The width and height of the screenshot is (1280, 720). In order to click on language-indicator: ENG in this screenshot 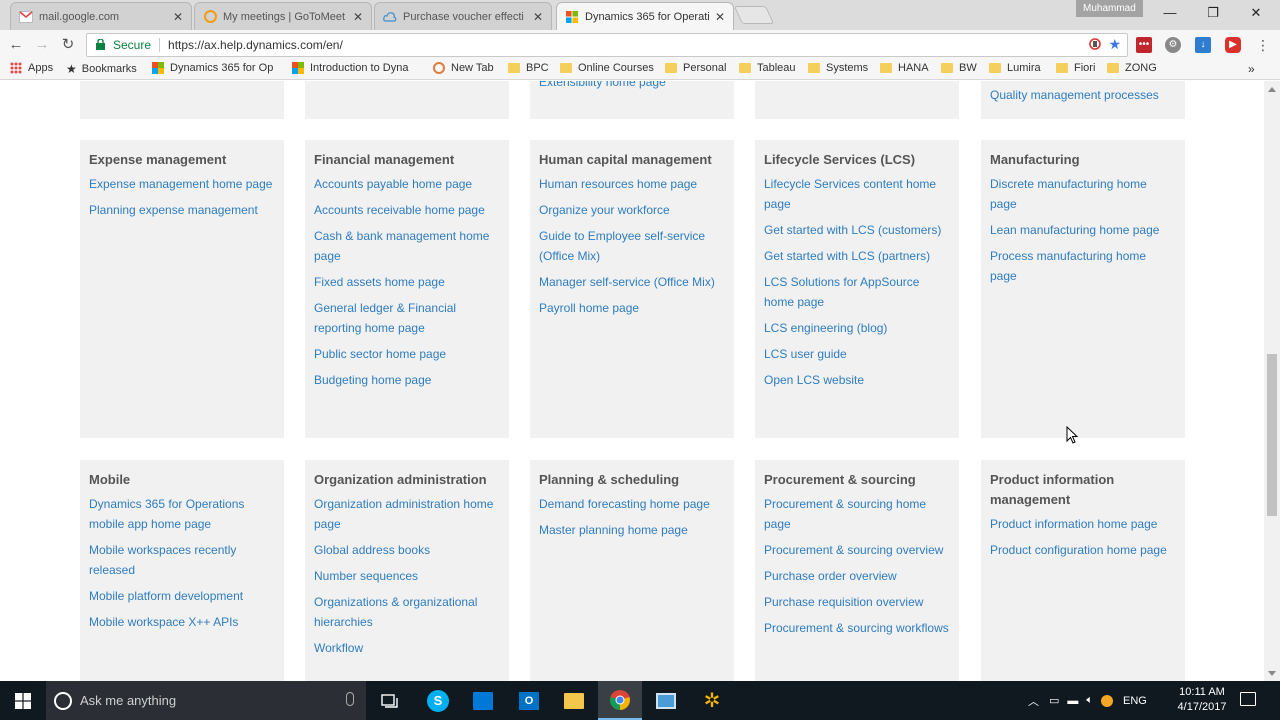, I will do `click(1135, 701)`.